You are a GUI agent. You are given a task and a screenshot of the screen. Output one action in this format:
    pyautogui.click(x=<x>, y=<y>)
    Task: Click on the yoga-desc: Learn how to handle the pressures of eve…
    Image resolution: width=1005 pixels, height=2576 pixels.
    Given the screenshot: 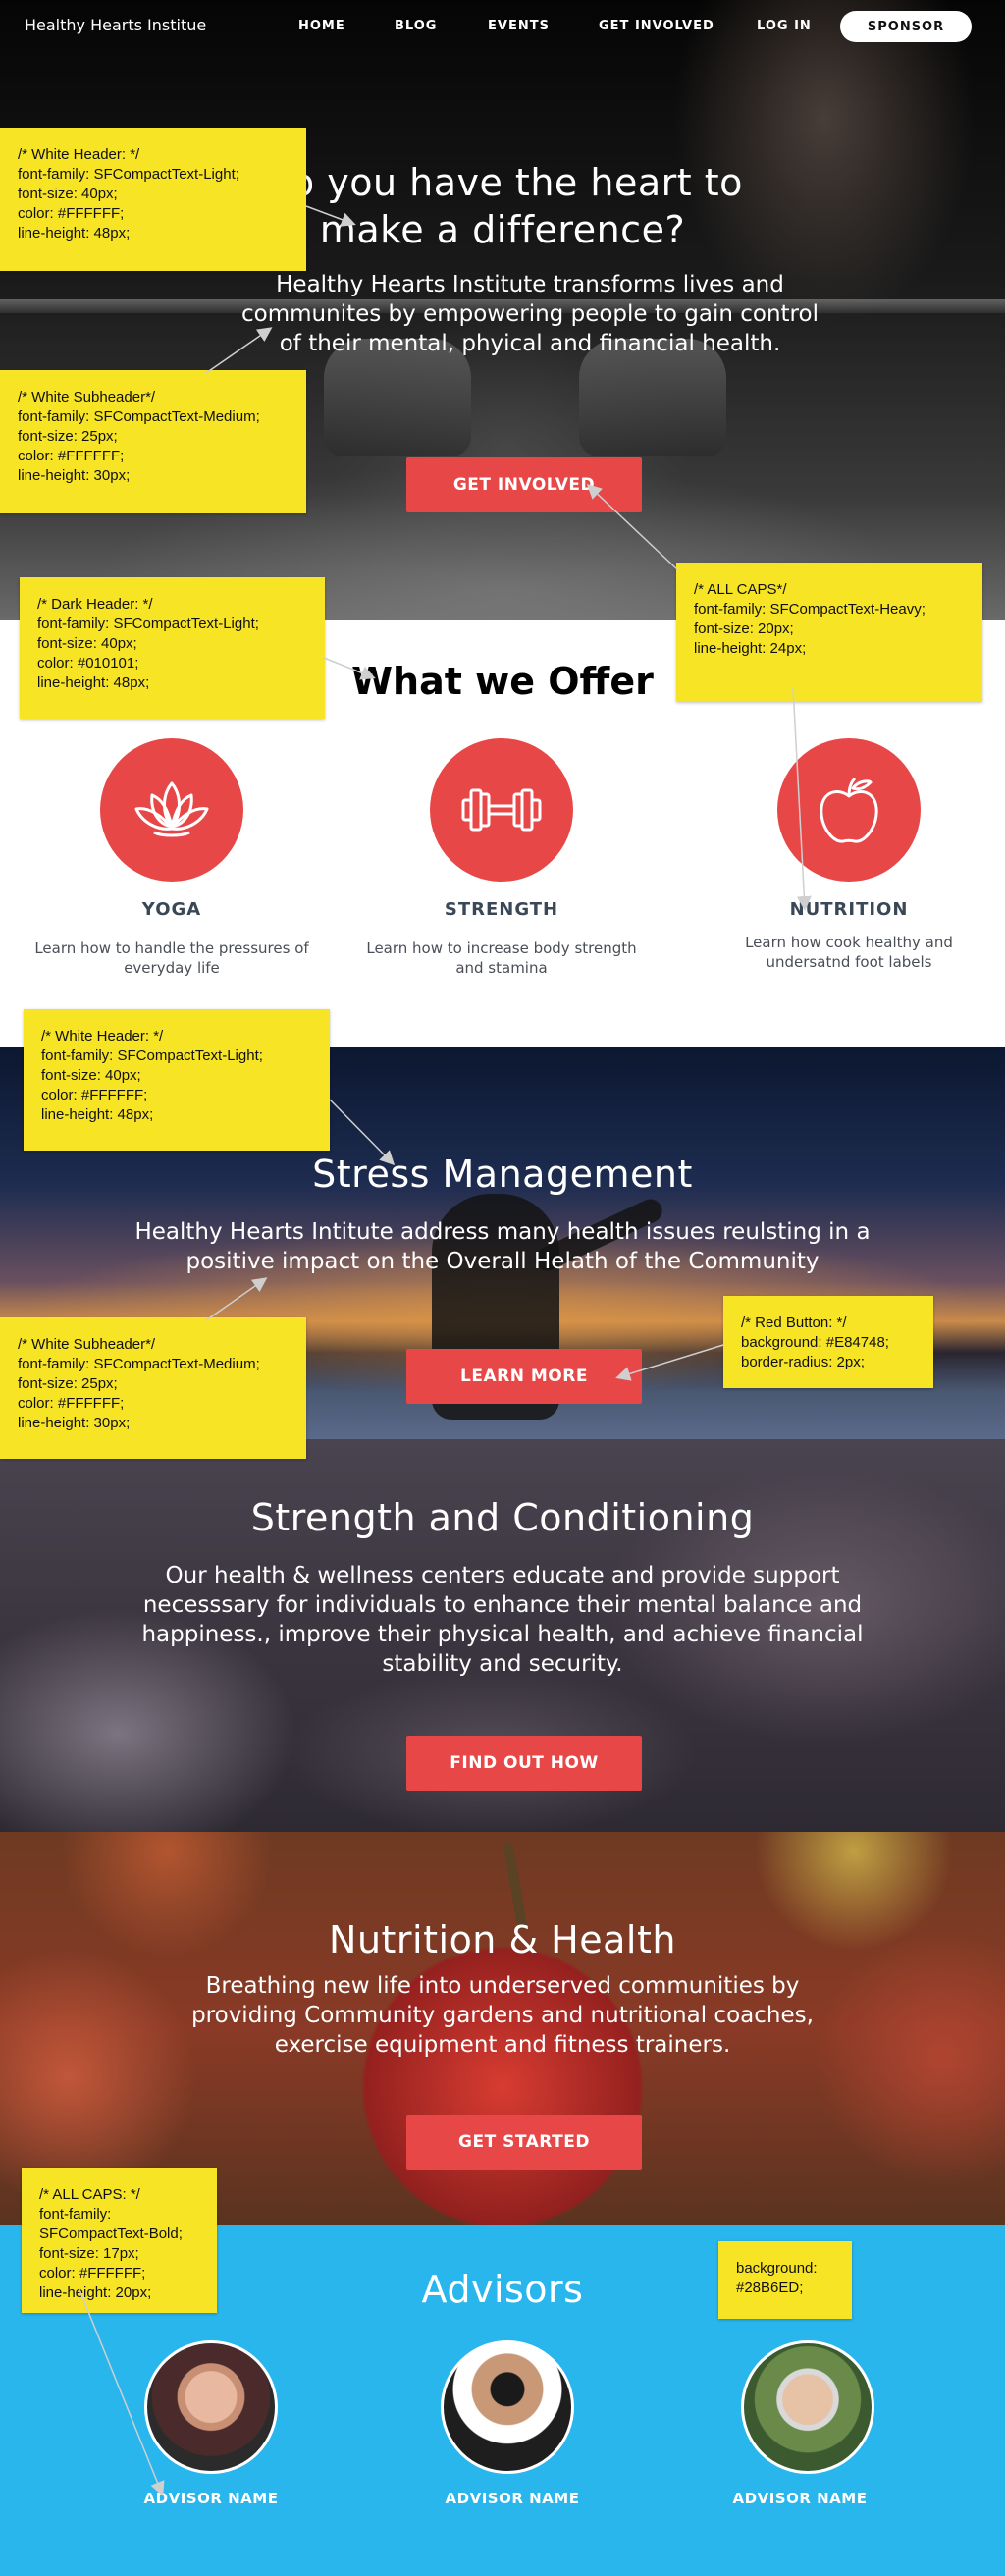 What is the action you would take?
    pyautogui.click(x=171, y=958)
    